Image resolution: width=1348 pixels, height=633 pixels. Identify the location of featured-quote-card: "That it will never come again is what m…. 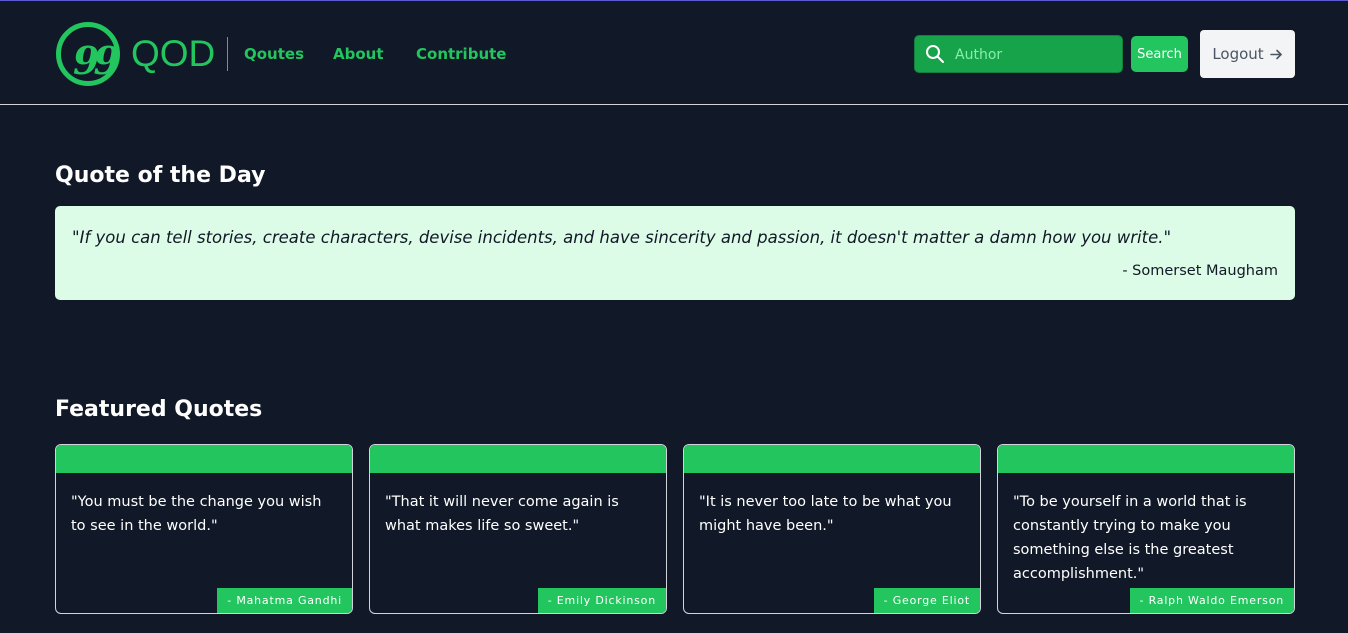
(518, 529).